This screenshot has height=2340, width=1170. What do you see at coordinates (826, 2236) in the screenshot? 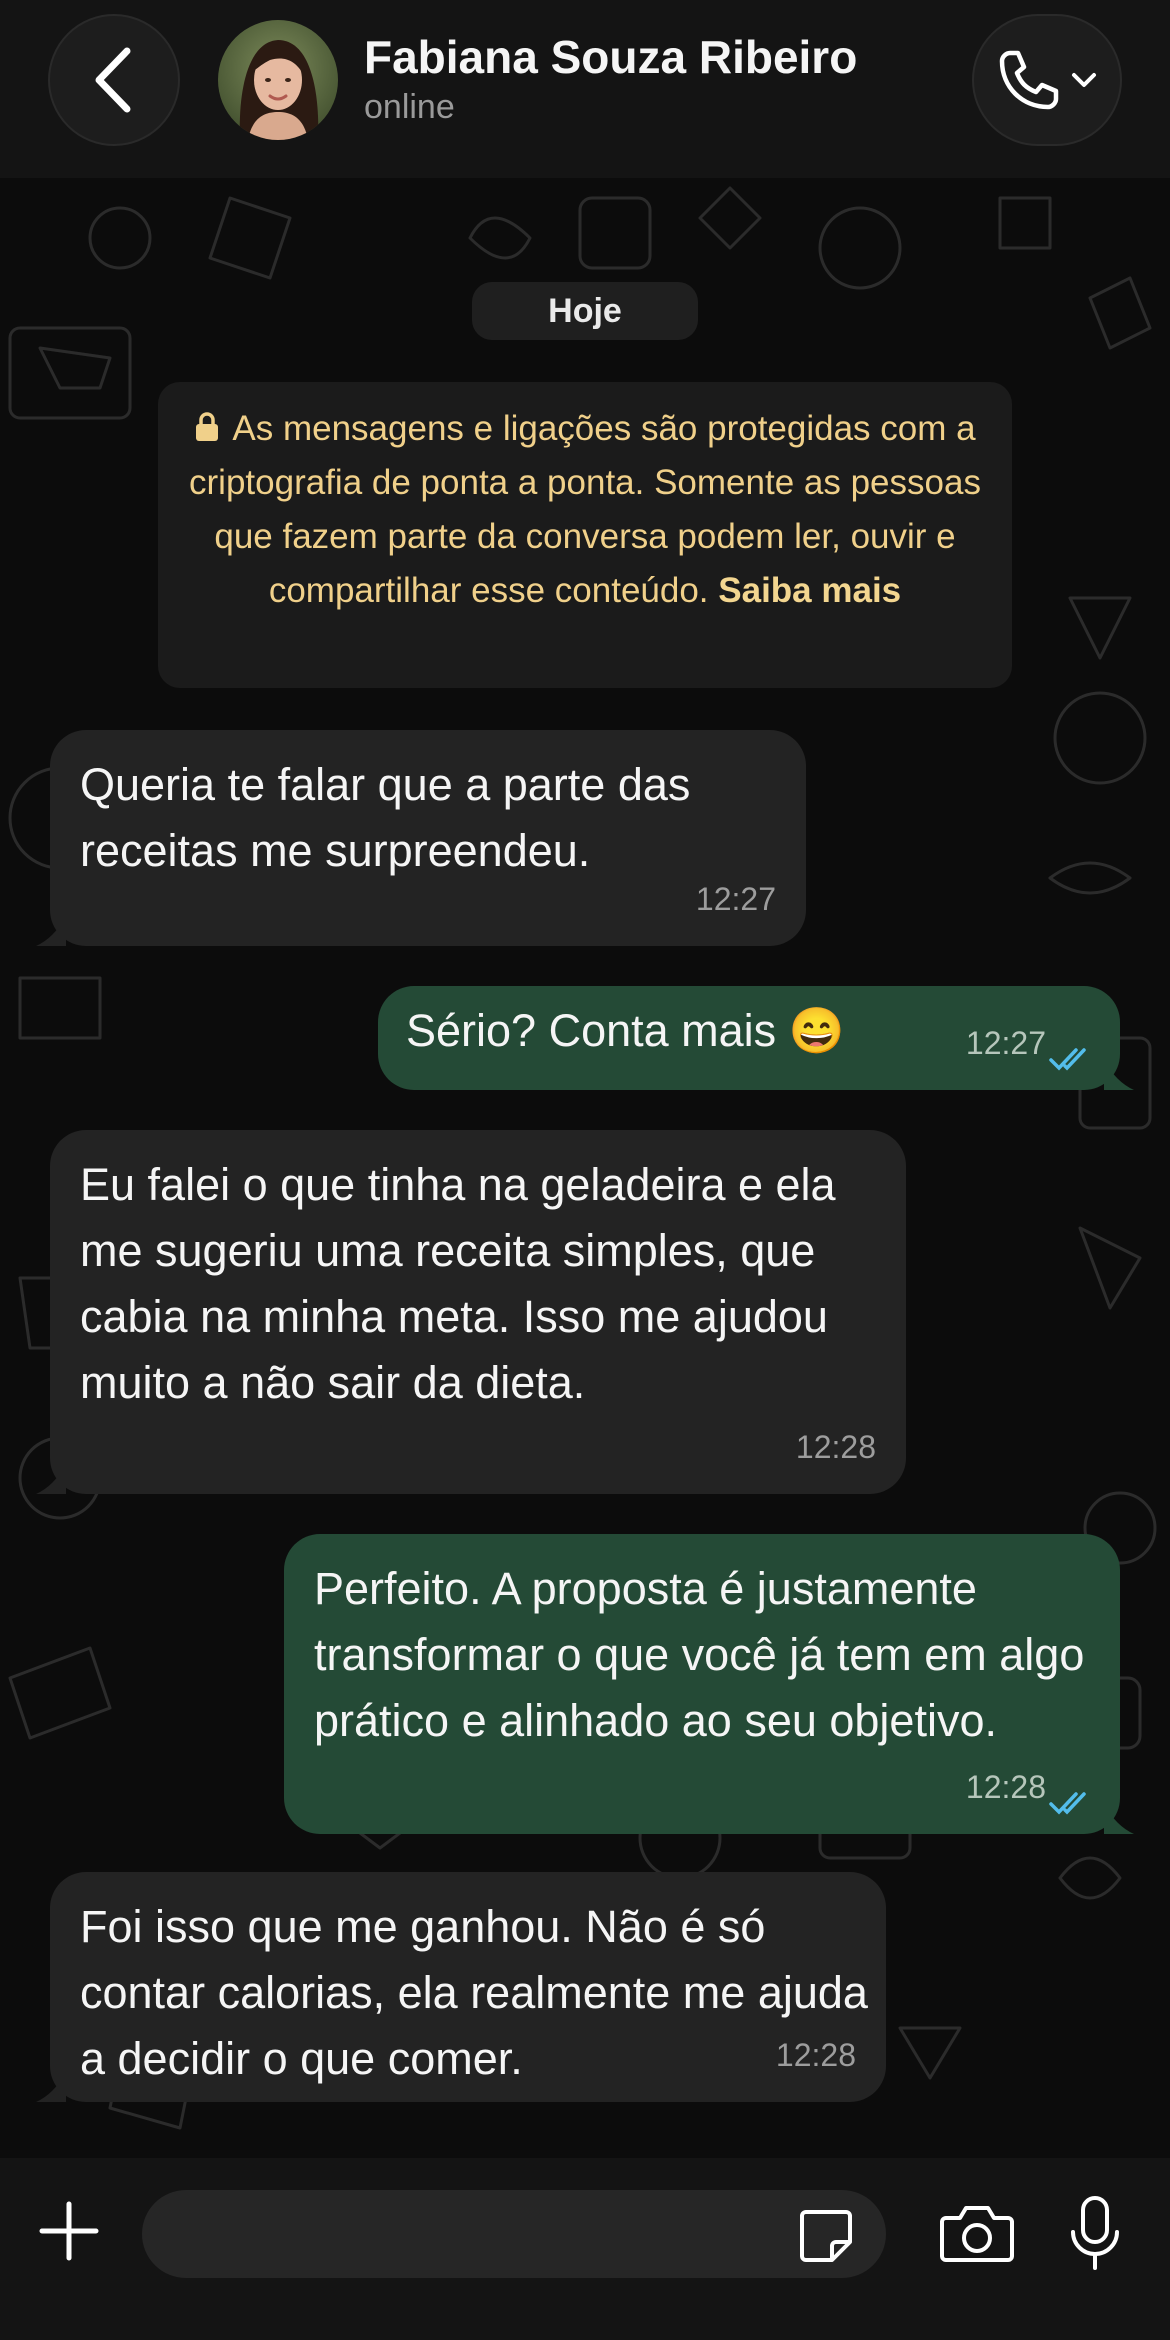
I see `sticker-icon` at bounding box center [826, 2236].